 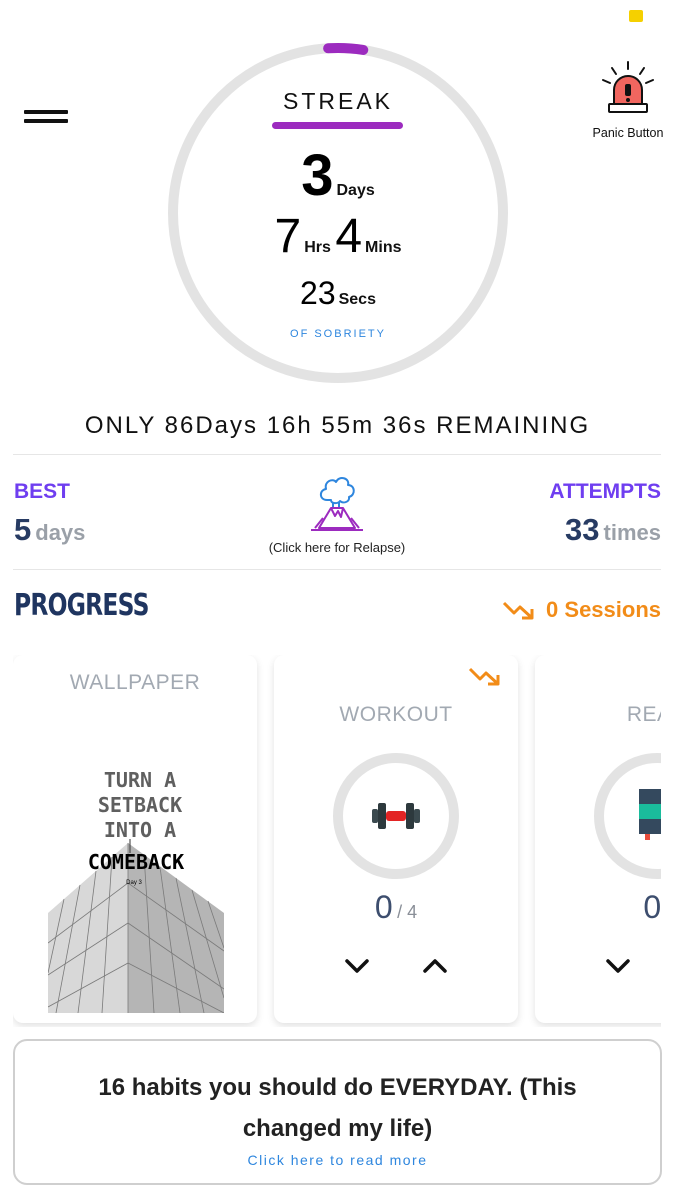 What do you see at coordinates (598, 907) in the screenshot?
I see `read-count: 0 /` at bounding box center [598, 907].